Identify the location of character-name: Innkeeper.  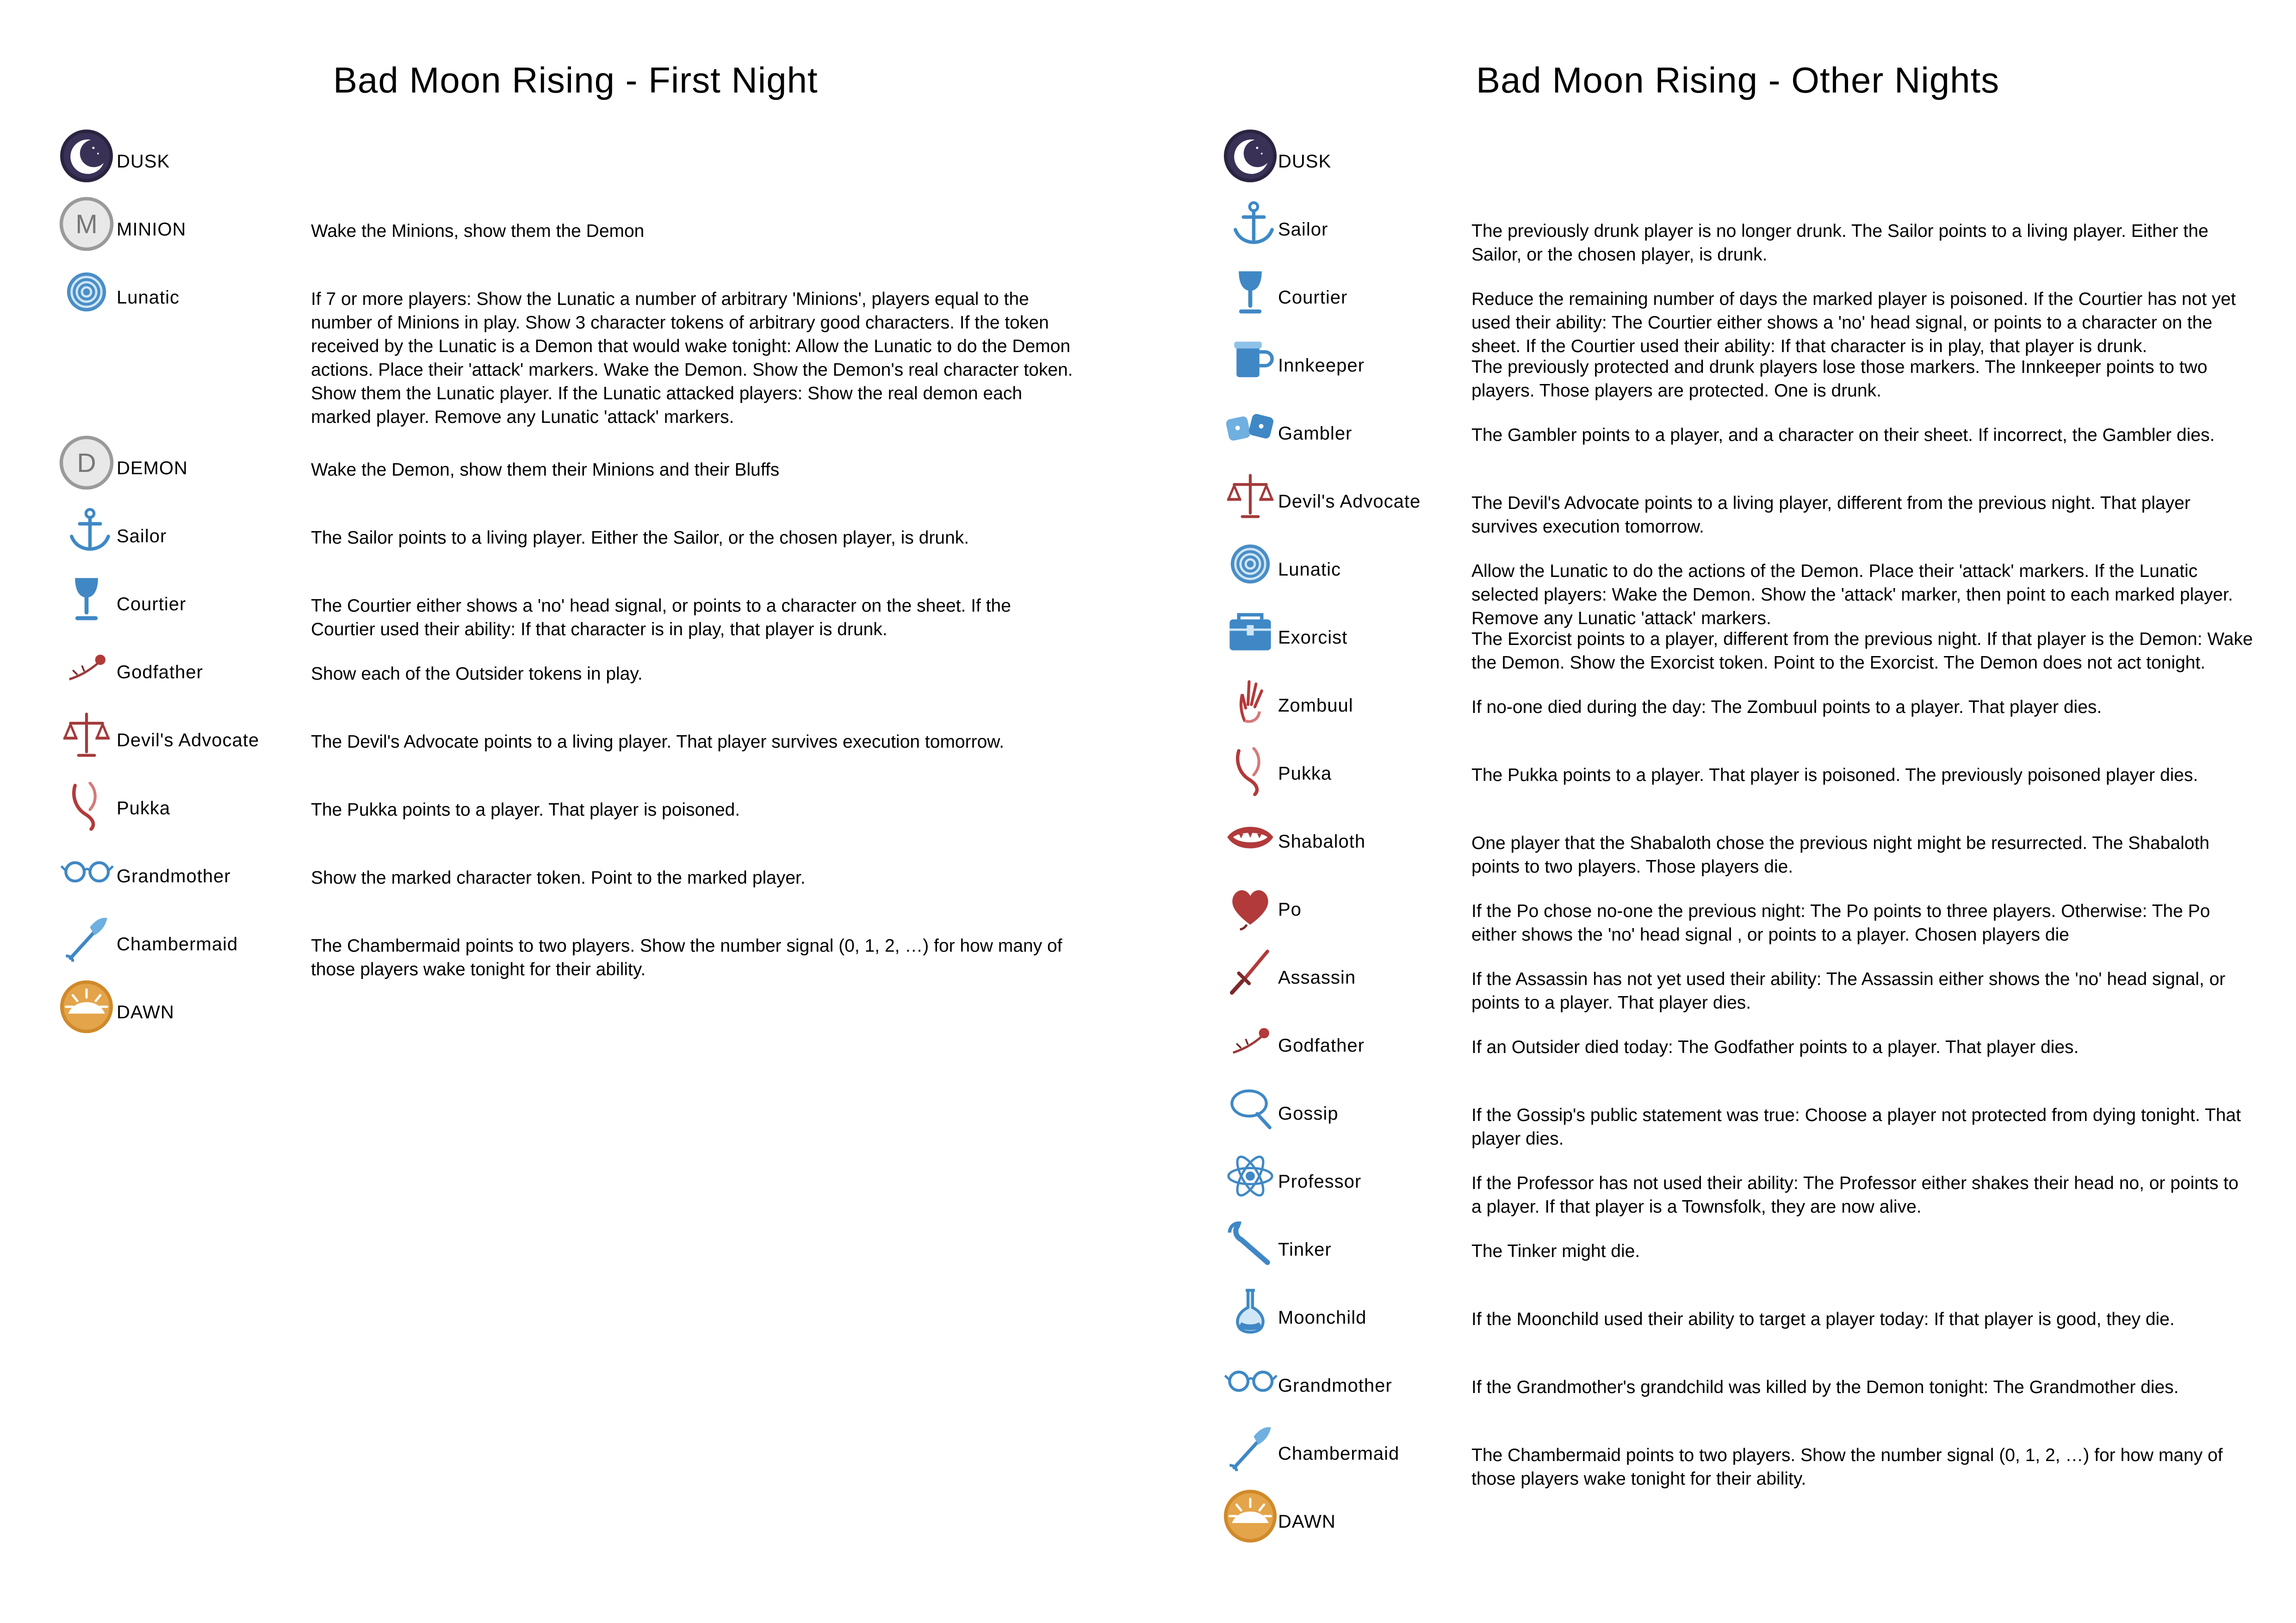
(1322, 365).